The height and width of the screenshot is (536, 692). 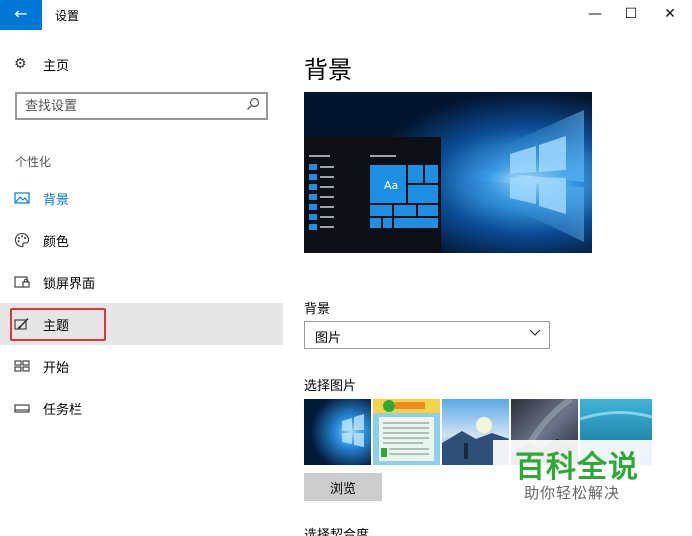 What do you see at coordinates (56, 200) in the screenshot?
I see `sidebar-item-label: 背景` at bounding box center [56, 200].